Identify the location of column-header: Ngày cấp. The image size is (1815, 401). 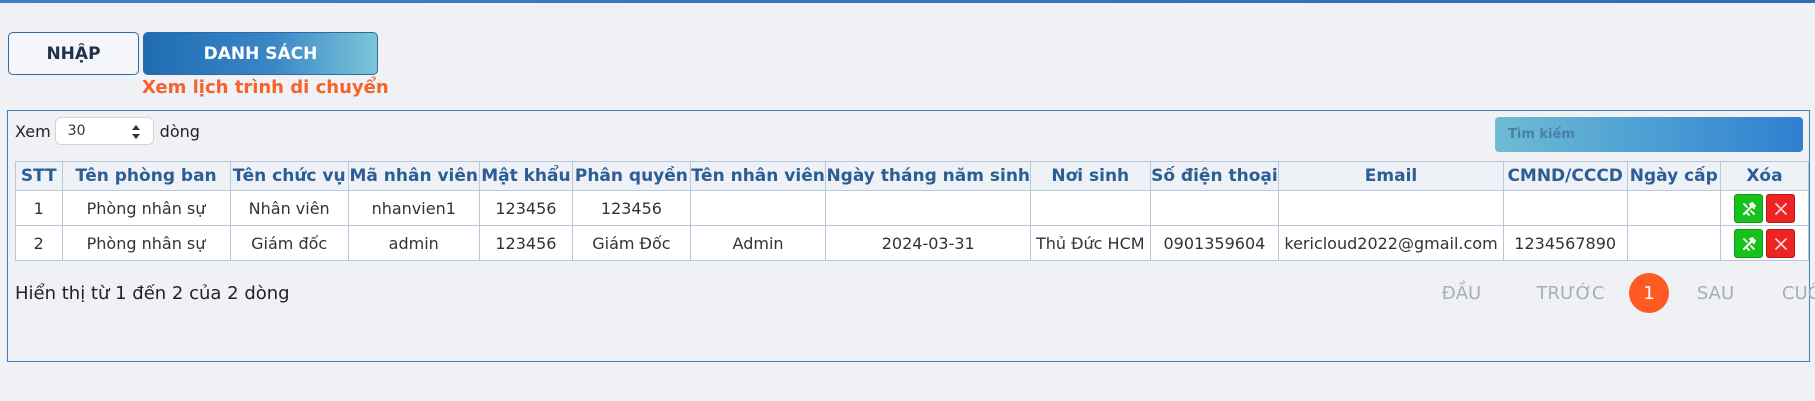
(1673, 176).